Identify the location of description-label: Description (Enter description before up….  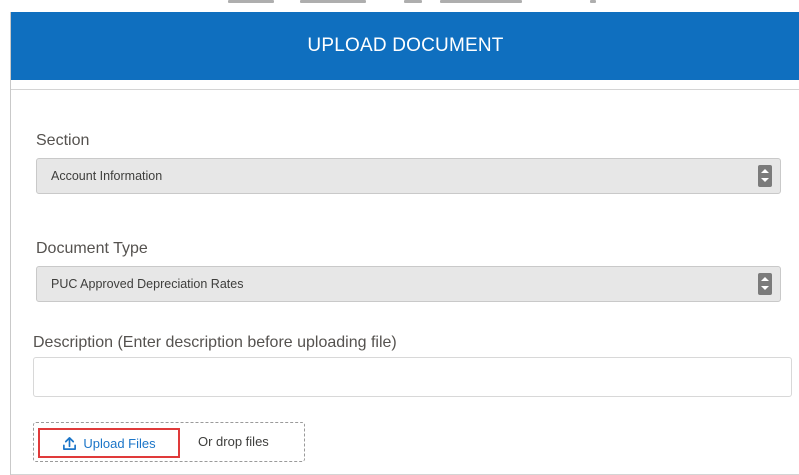
(215, 342).